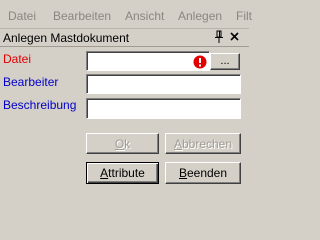  Describe the element at coordinates (127, 143) in the screenshot. I see `ok-label-rest: k` at that location.